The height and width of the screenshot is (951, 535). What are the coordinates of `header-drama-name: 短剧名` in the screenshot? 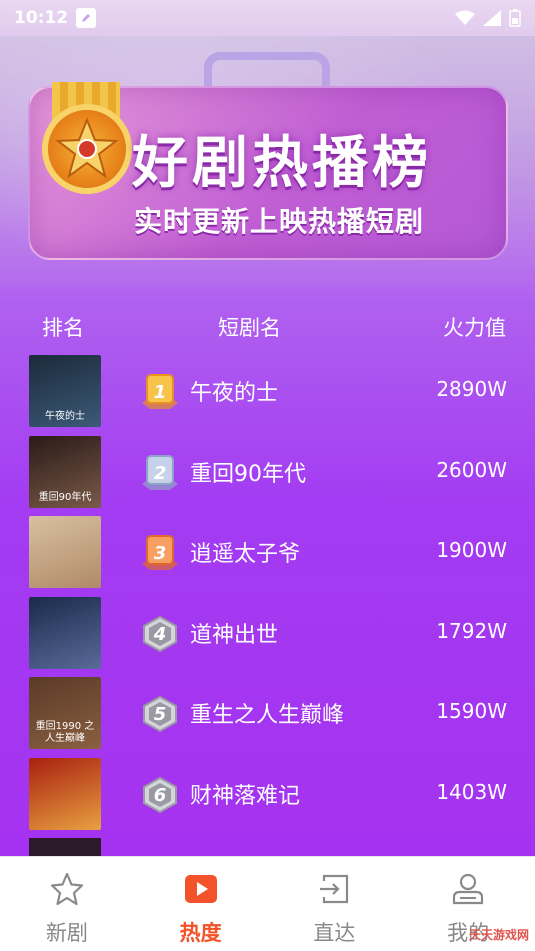 It's located at (249, 328).